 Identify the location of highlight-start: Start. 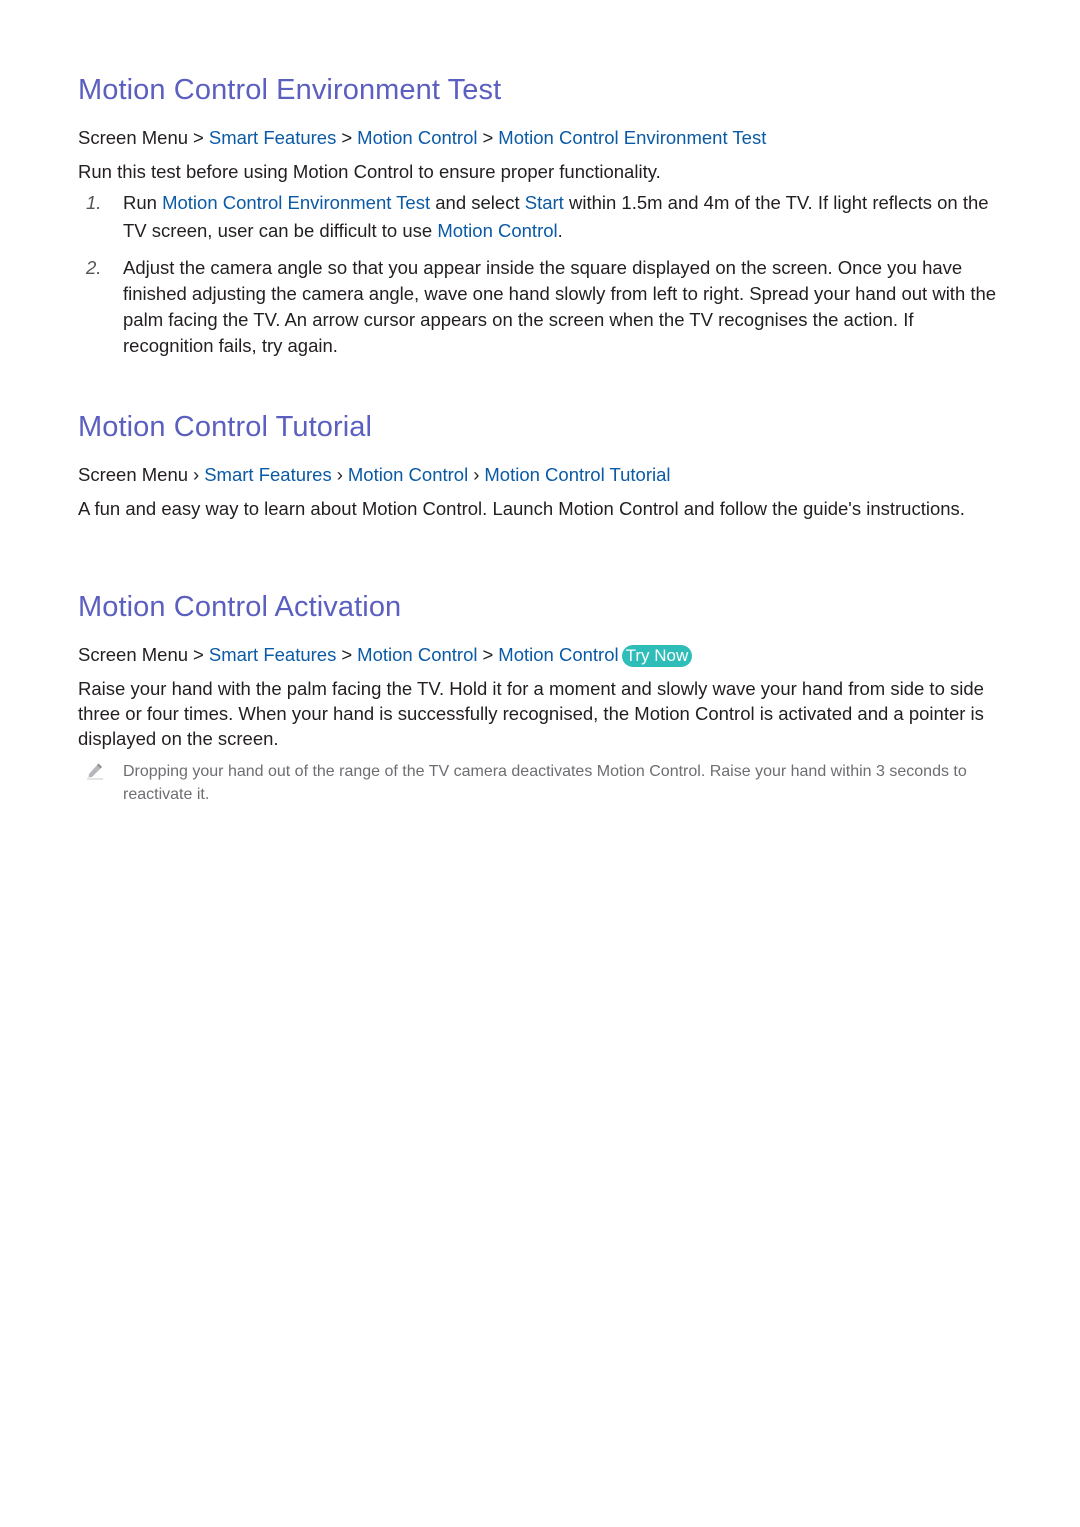
(544, 202).